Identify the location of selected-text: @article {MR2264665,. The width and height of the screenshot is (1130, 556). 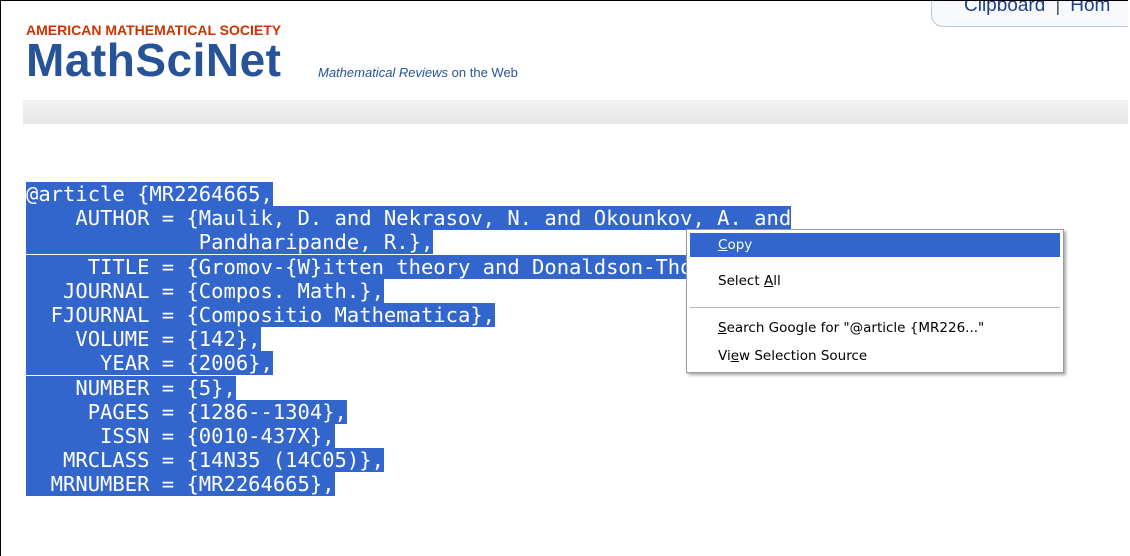
(149, 194).